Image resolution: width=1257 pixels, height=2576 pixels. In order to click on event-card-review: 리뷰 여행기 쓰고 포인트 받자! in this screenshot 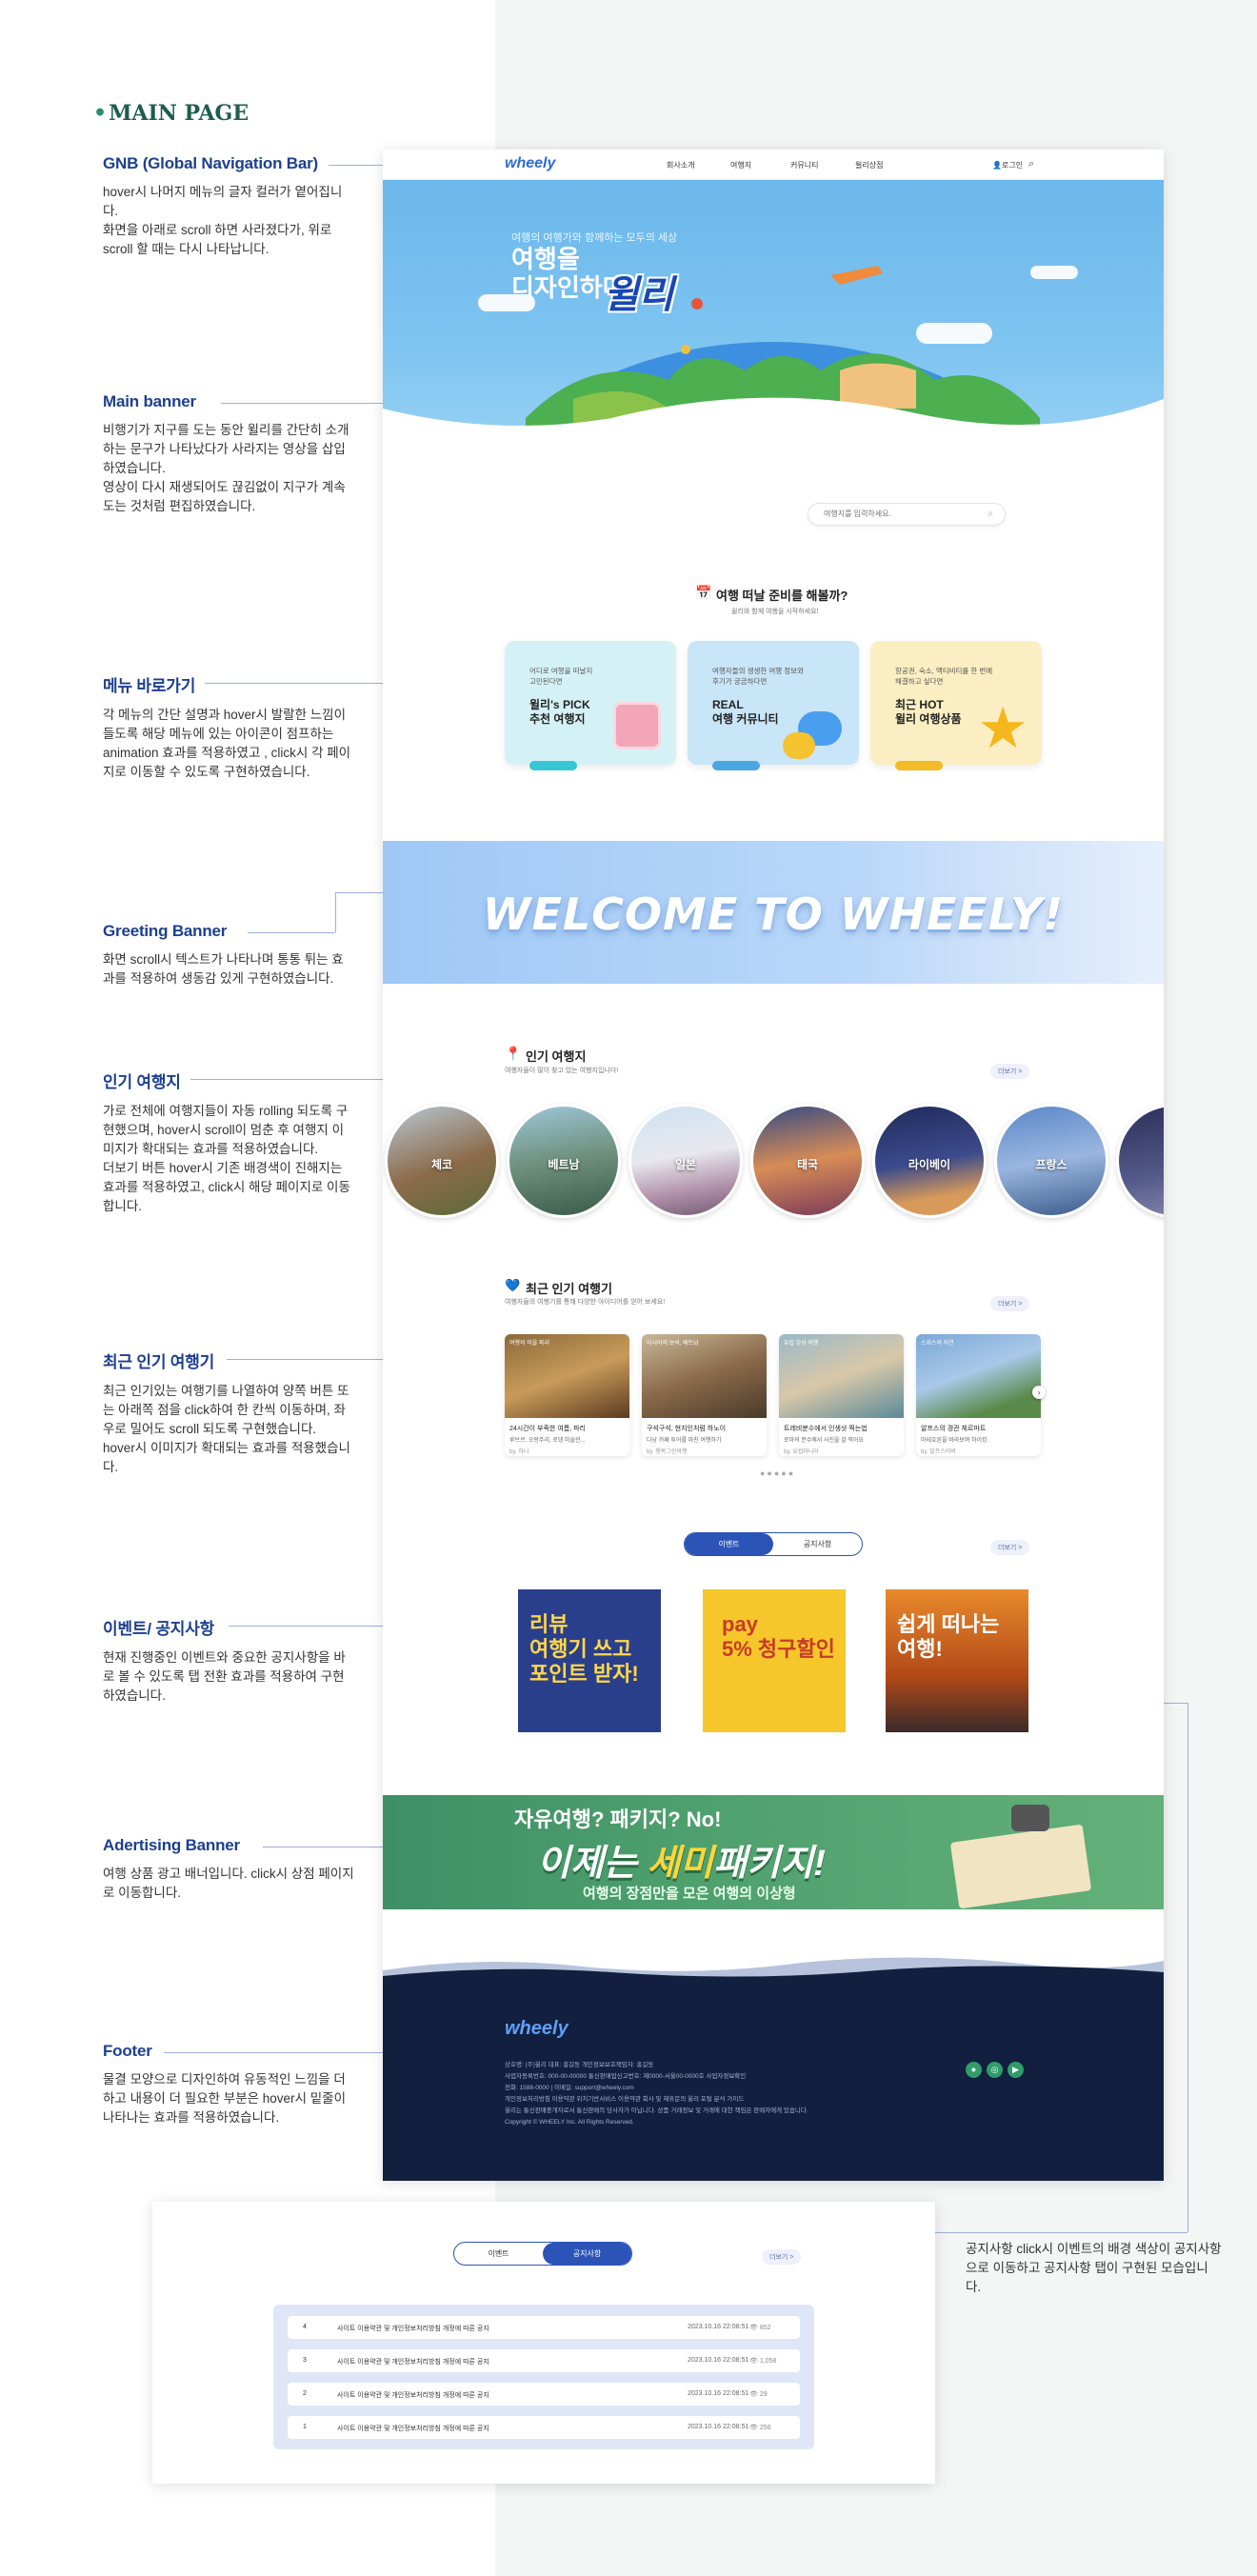, I will do `click(589, 1660)`.